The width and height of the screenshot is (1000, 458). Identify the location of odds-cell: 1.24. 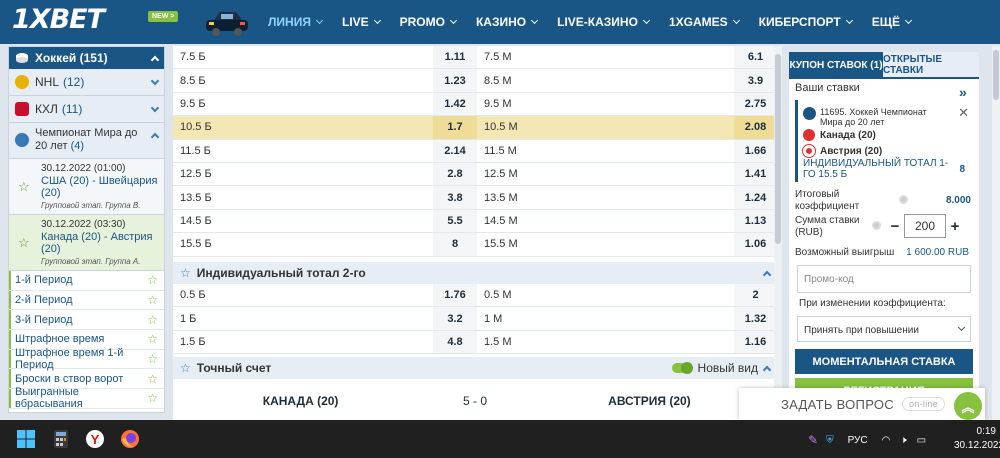
(755, 197).